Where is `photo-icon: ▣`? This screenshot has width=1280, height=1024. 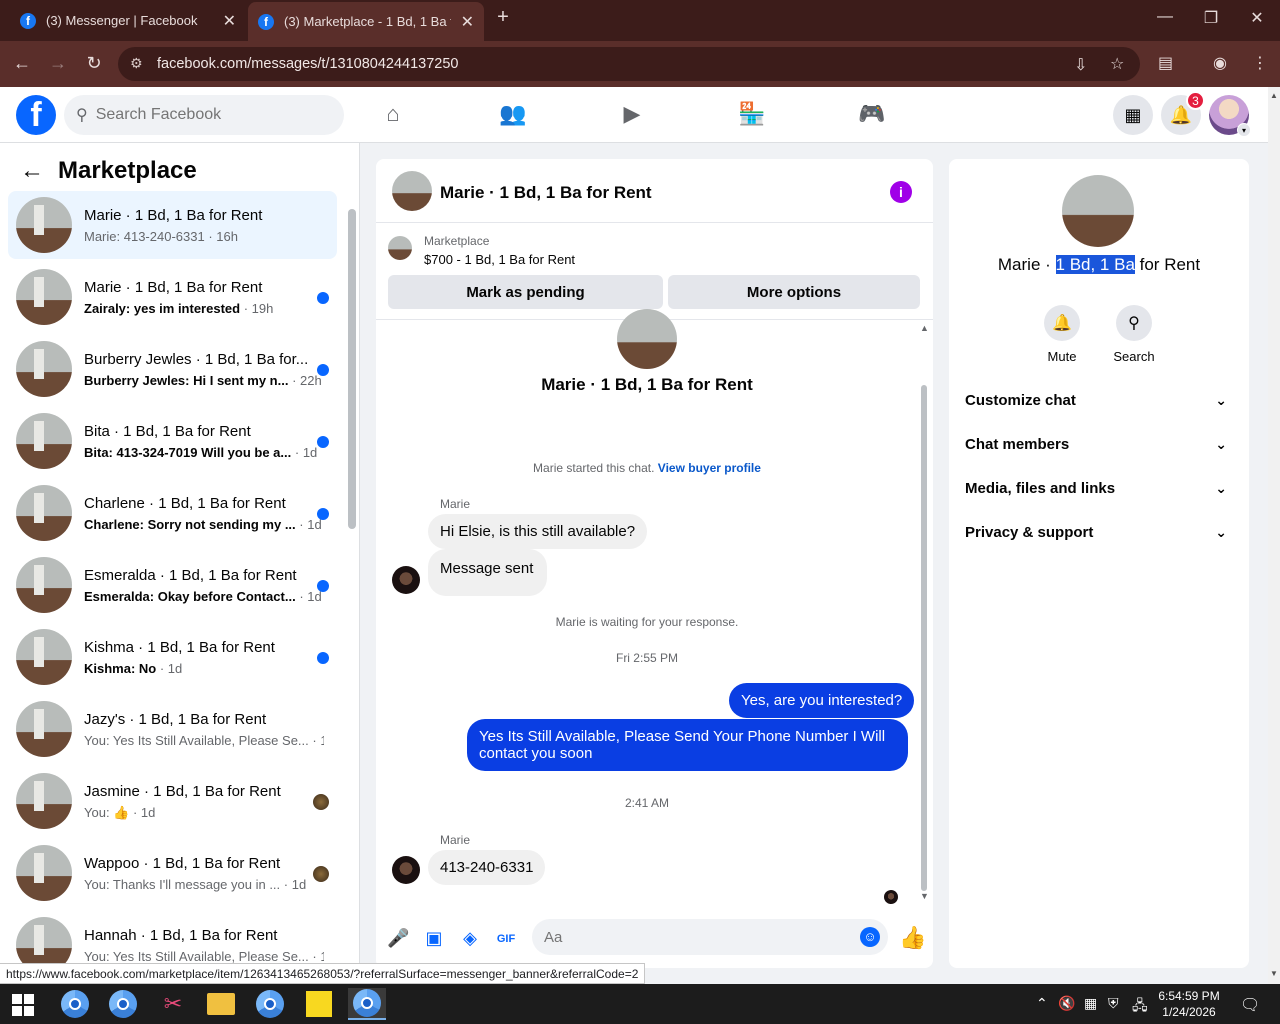
photo-icon: ▣ is located at coordinates (434, 939).